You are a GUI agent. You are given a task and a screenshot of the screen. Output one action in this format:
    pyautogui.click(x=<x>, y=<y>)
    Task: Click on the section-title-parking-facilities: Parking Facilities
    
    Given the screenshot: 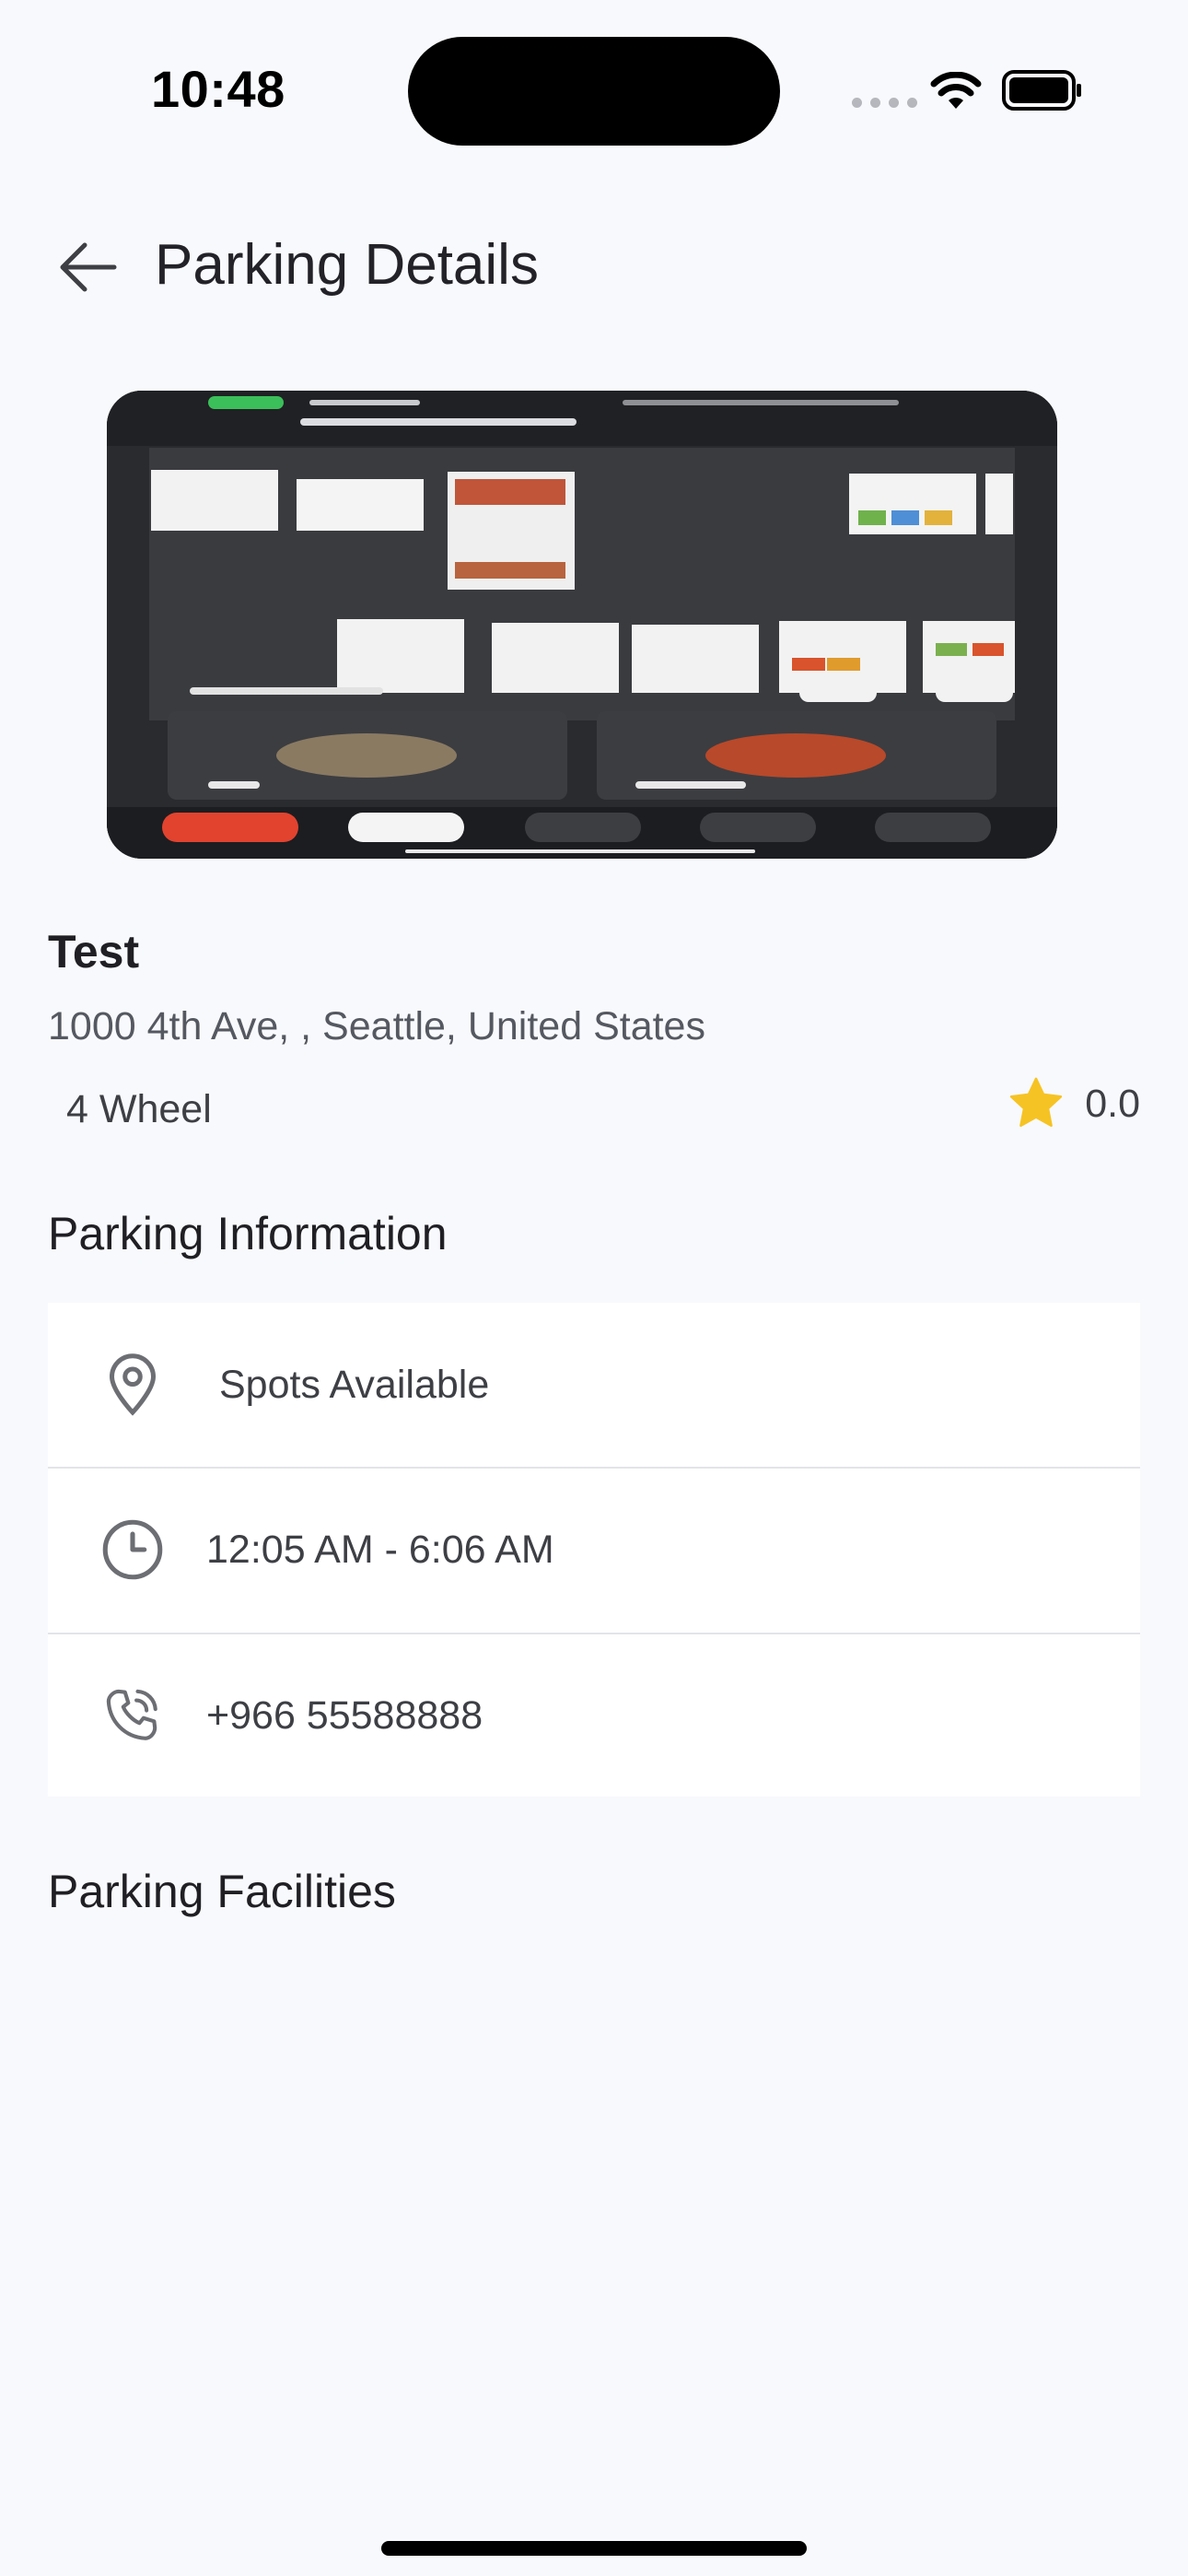 What is the action you would take?
    pyautogui.click(x=222, y=1891)
    